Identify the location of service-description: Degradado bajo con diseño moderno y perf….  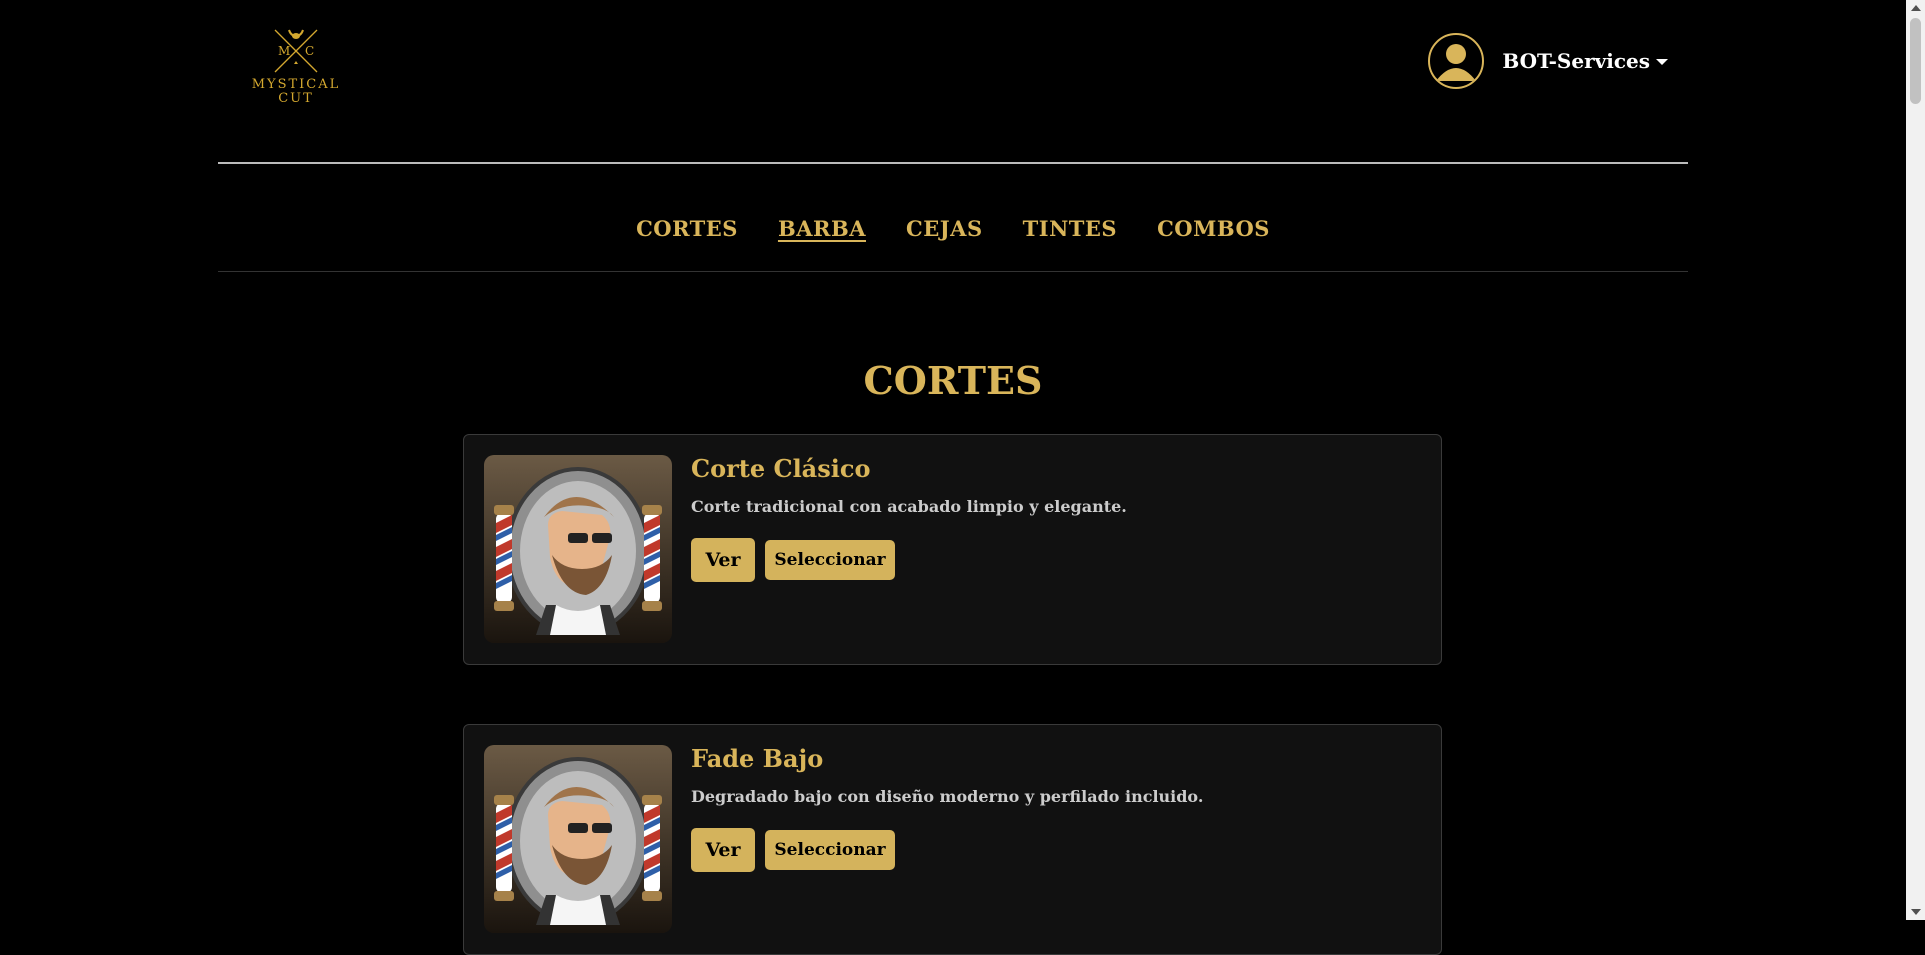
(947, 796).